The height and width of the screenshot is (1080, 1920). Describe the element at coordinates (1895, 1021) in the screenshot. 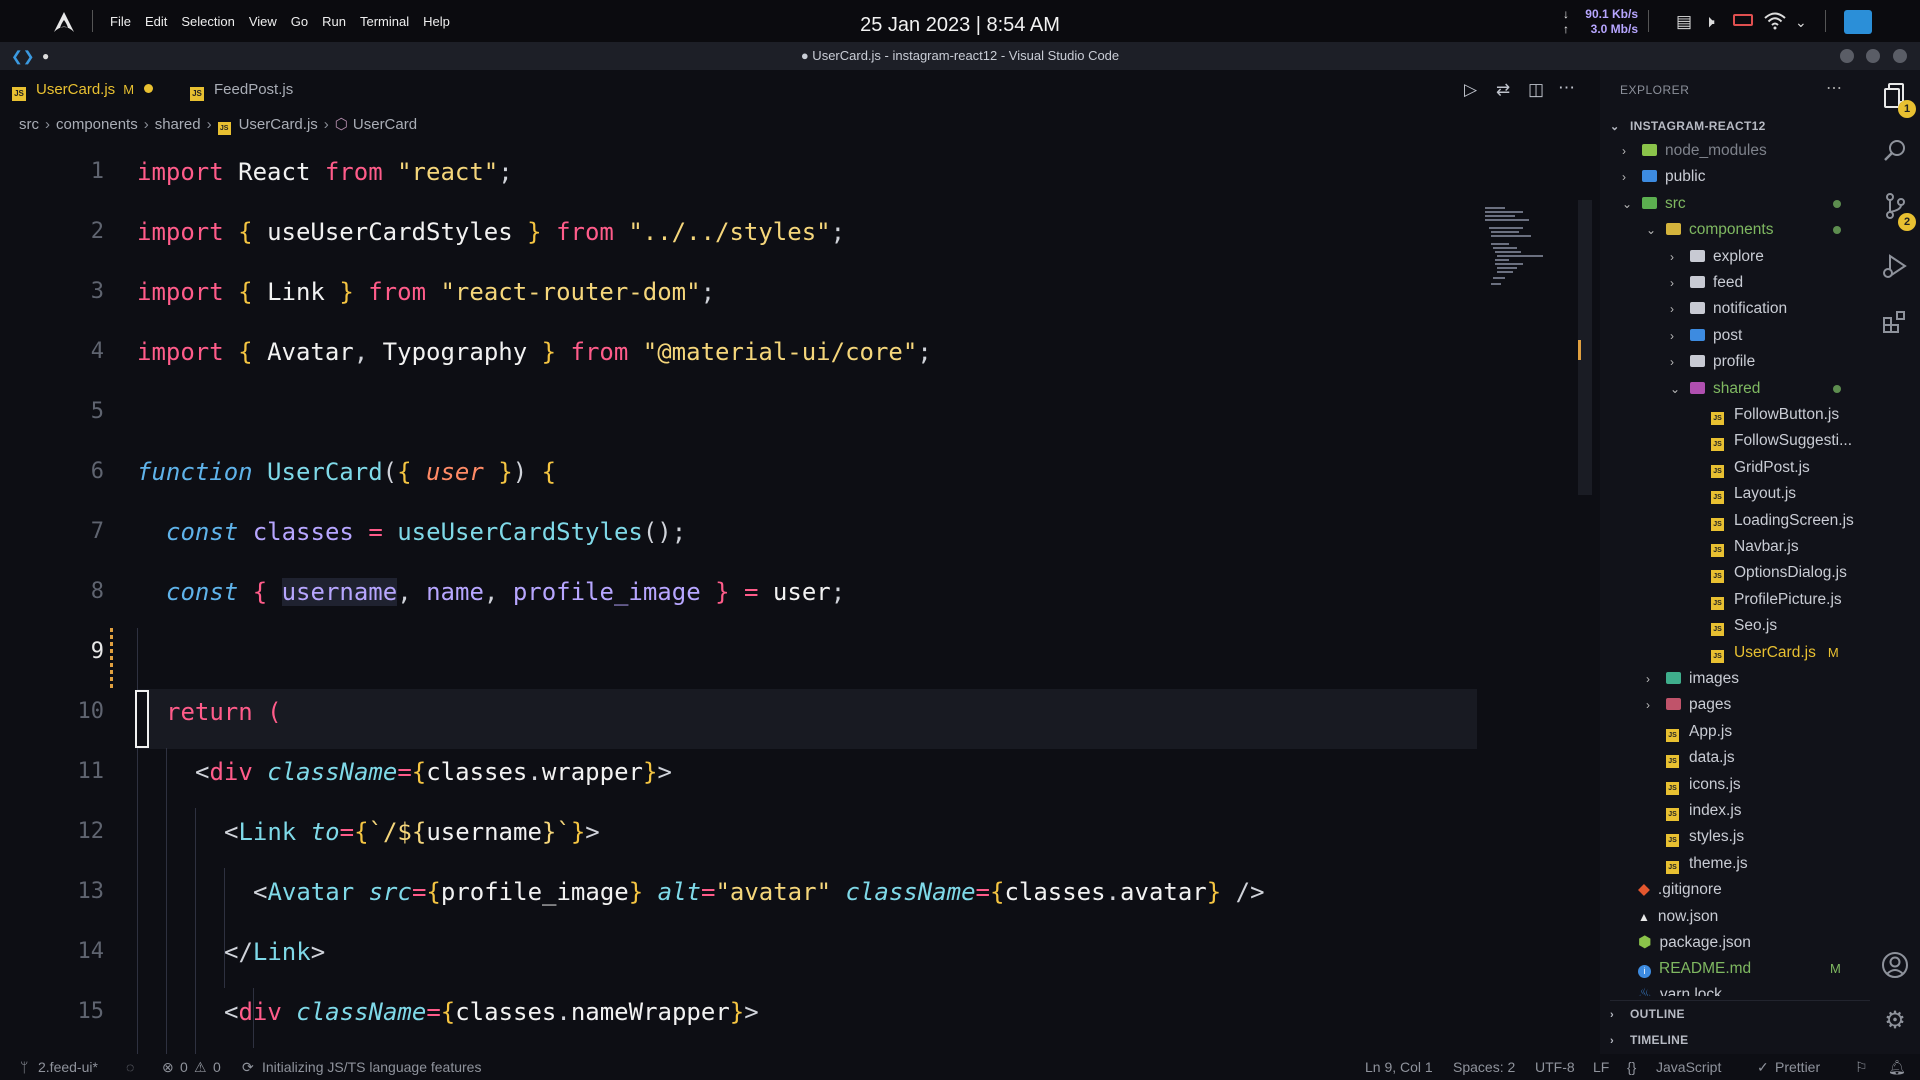

I see `settings-gear-icon: ⚙` at that location.